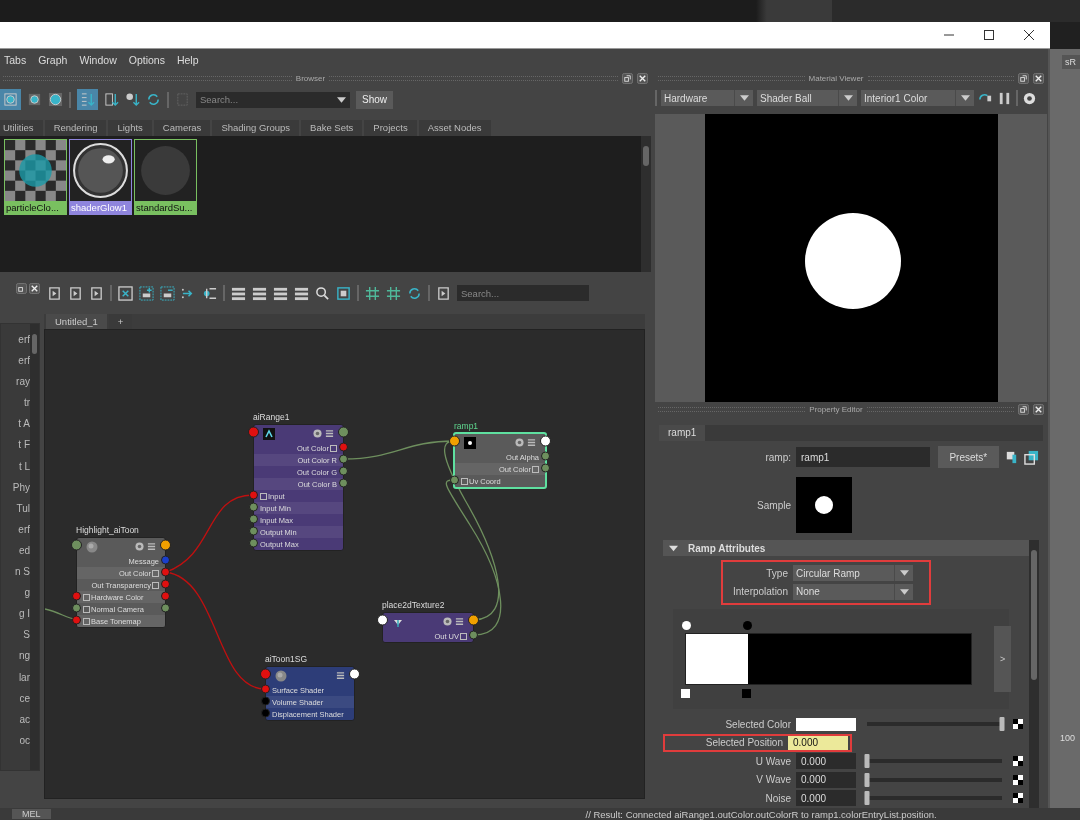 The image size is (1080, 820). Describe the element at coordinates (15, 572) in the screenshot. I see `list-item: n S` at that location.